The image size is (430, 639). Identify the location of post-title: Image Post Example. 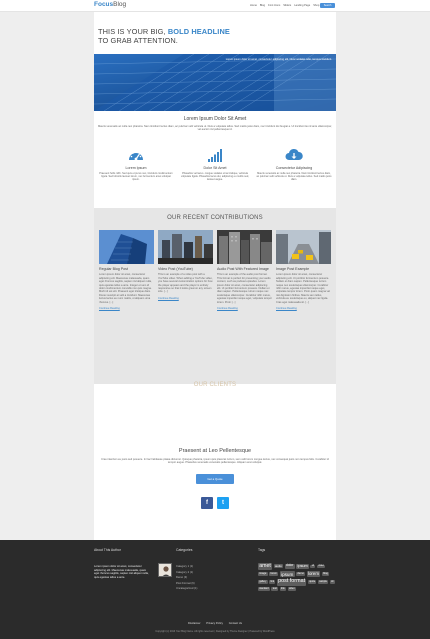
(303, 269).